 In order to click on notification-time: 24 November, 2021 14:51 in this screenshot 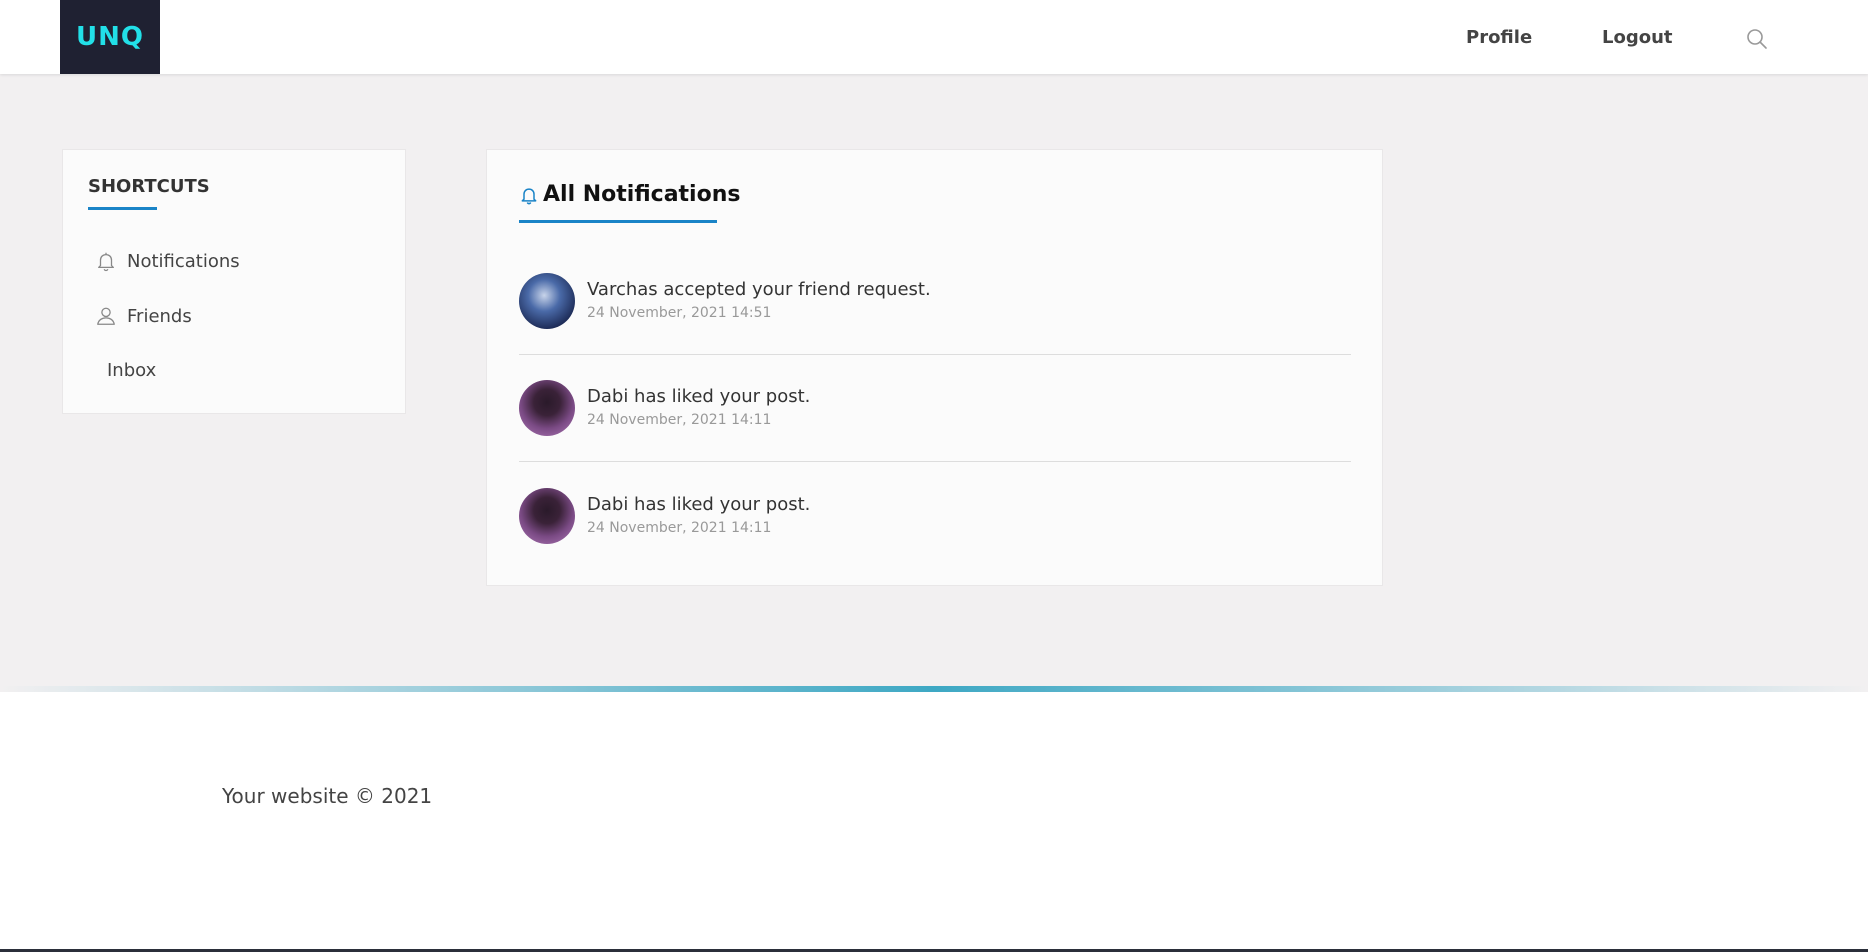, I will do `click(679, 313)`.